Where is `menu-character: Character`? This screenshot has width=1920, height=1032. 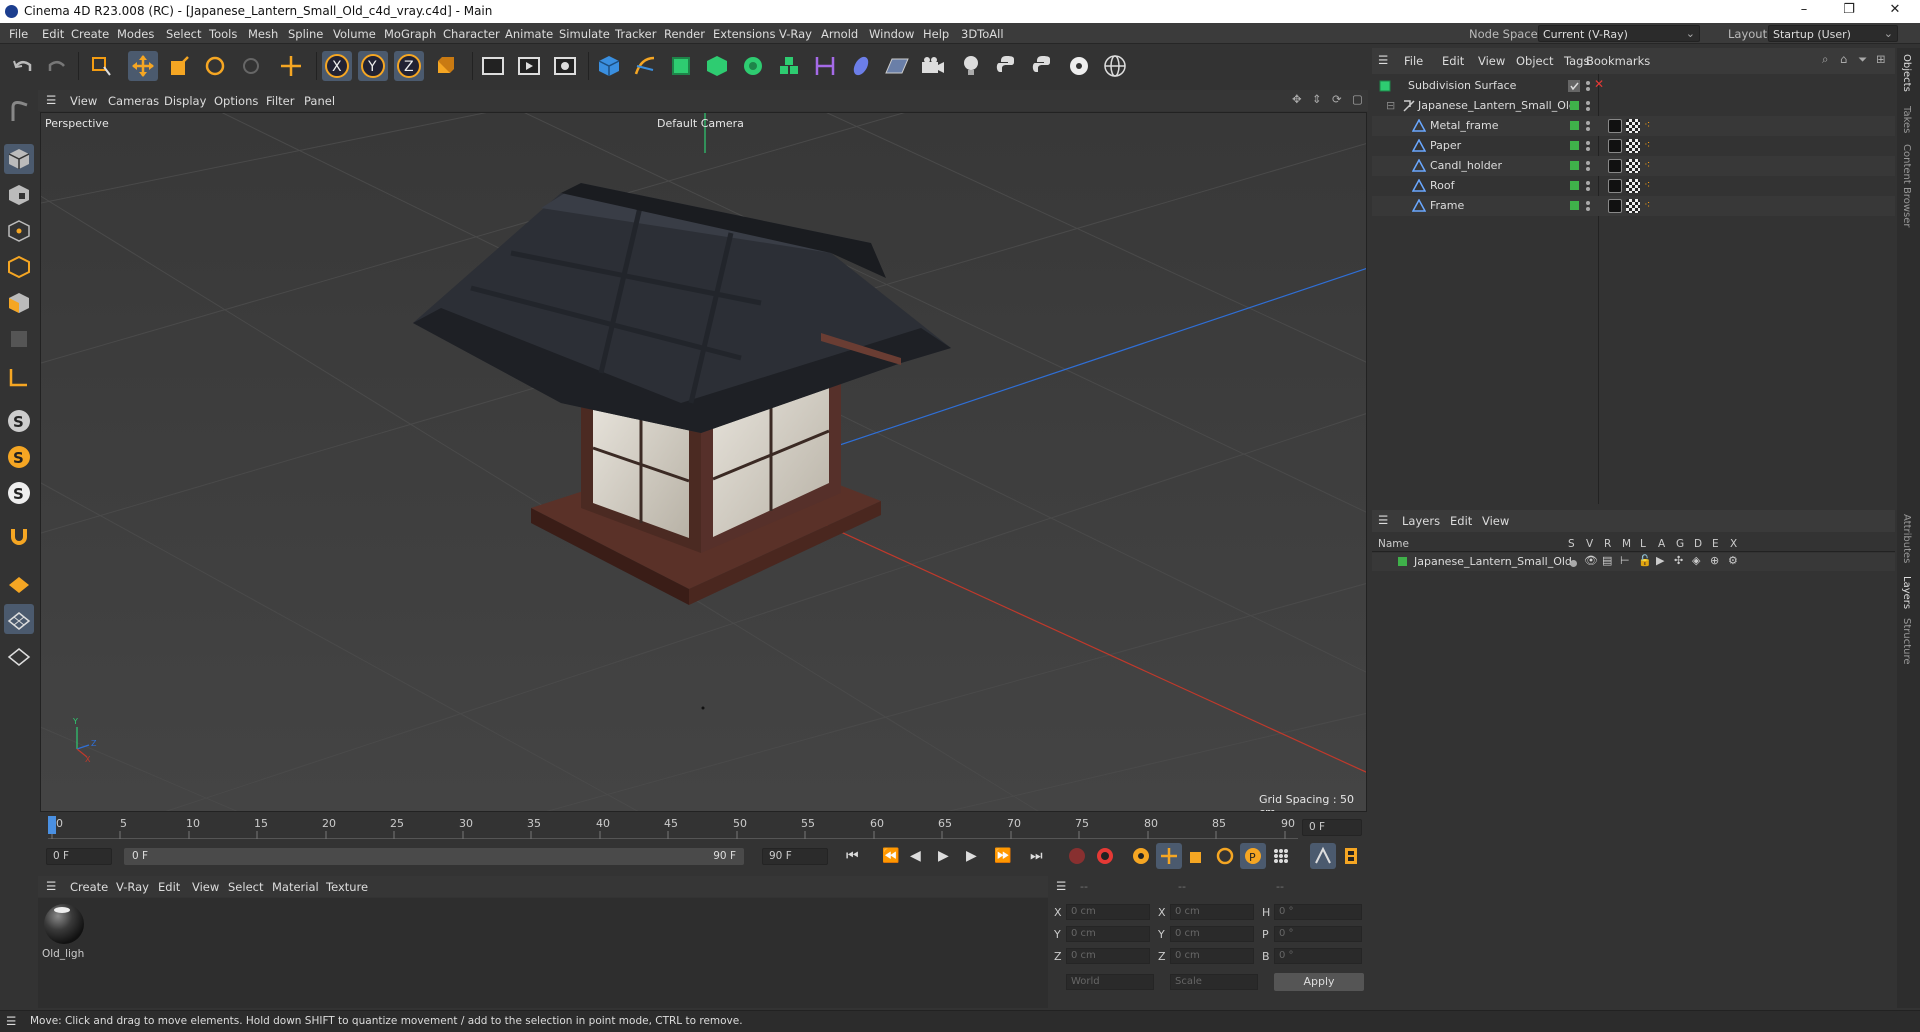 menu-character: Character is located at coordinates (471, 34).